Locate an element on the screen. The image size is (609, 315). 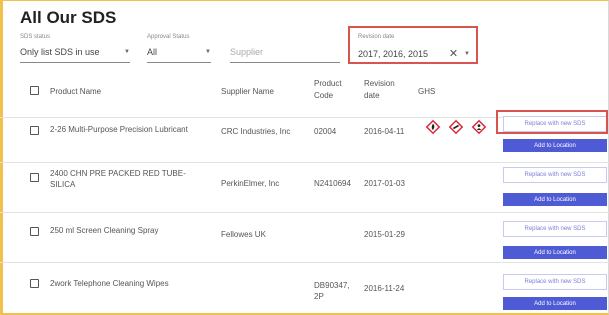
approval-status-value: All is located at coordinates (152, 52).